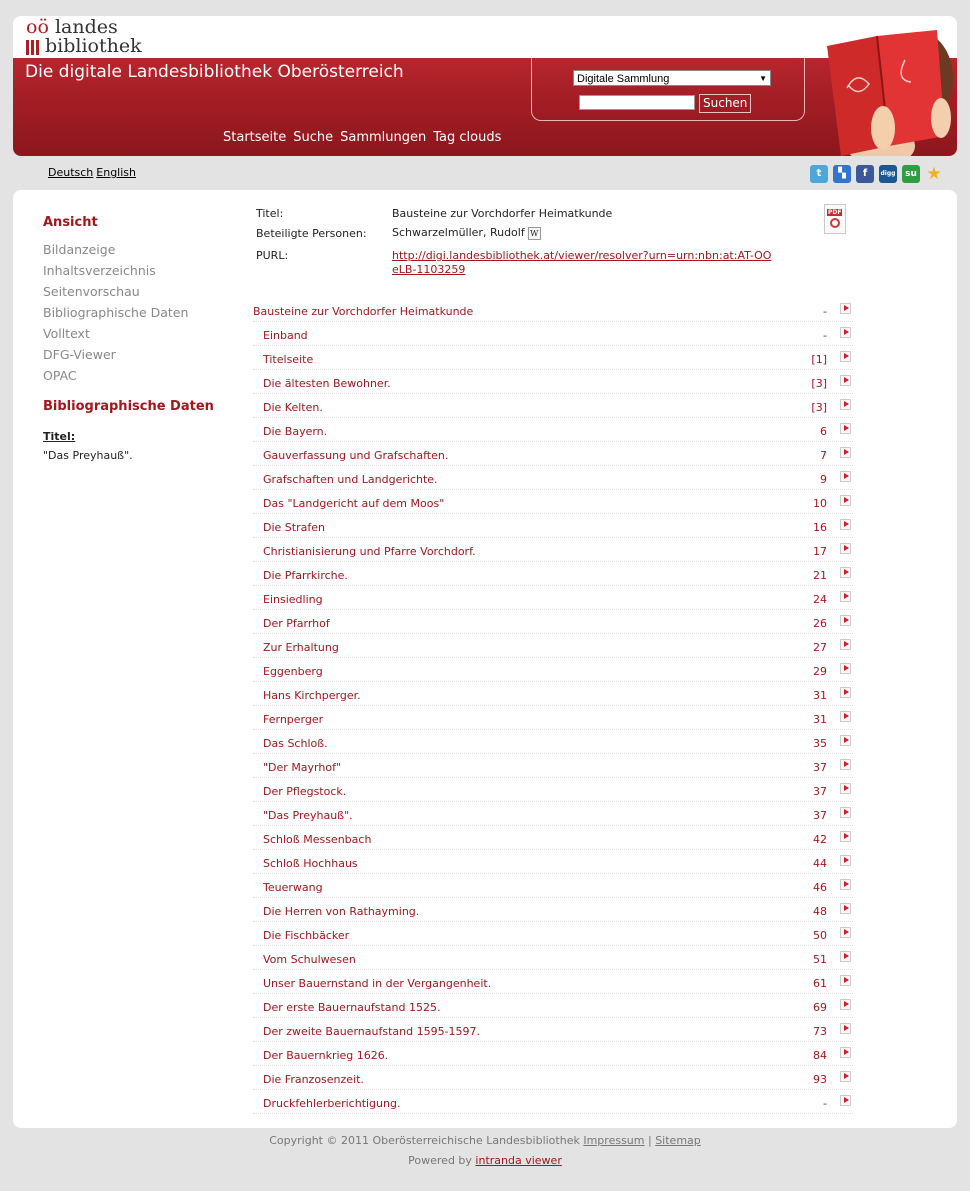 This screenshot has height=1191, width=970. Describe the element at coordinates (363, 311) in the screenshot. I see `toc-entry-title: Bausteine zur Vorchdorfer Heimatkunde` at that location.